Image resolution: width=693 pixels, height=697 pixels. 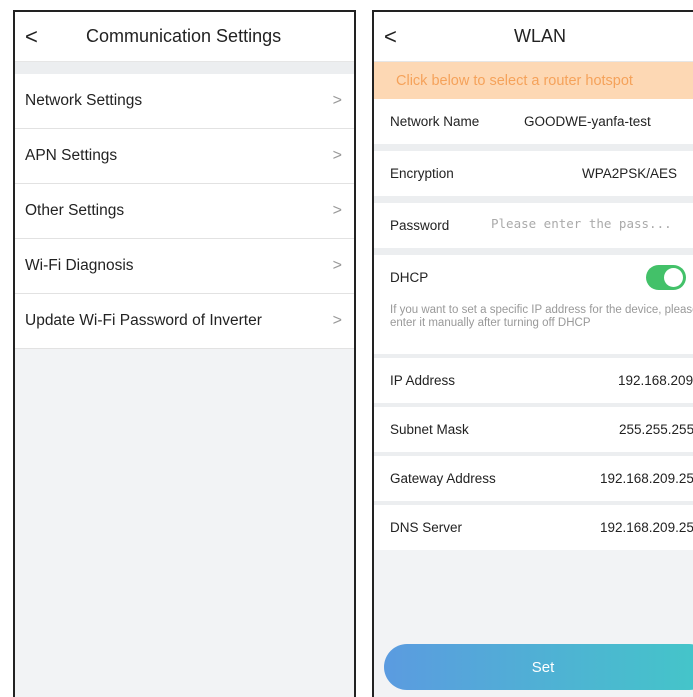 I want to click on dns-server-value: 192.168.209.25, so click(x=646, y=527).